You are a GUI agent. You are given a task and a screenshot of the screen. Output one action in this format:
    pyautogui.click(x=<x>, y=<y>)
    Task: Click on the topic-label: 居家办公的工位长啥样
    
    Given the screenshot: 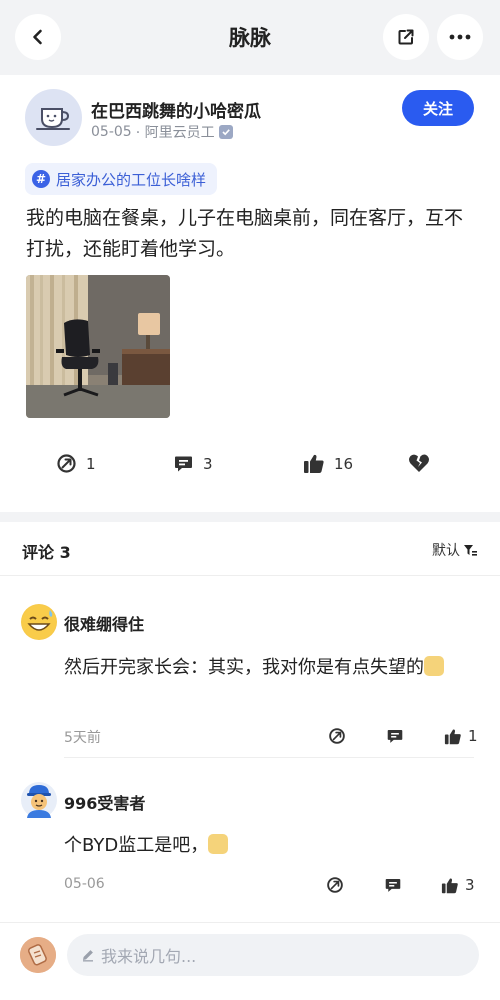 What is the action you would take?
    pyautogui.click(x=131, y=179)
    